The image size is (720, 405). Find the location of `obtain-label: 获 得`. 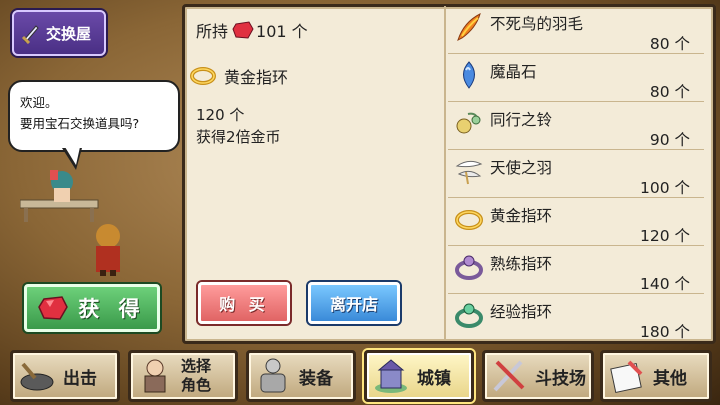

obtain-label: 获 得 is located at coordinates (112, 309).